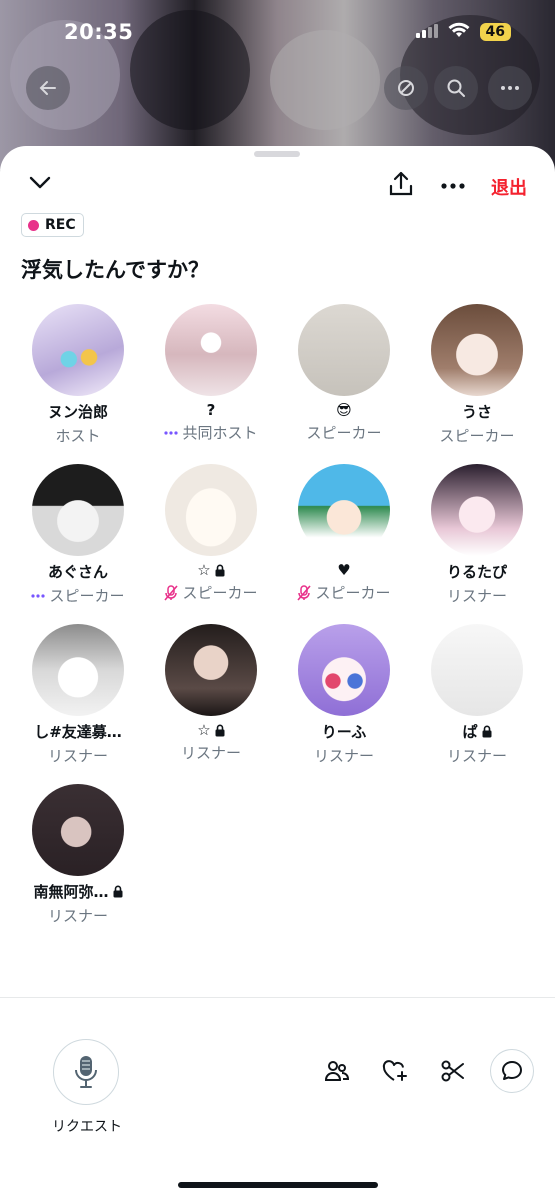 This screenshot has height=1200, width=555. Describe the element at coordinates (220, 433) in the screenshot. I see `participant-role-text: 共同ホスト` at that location.